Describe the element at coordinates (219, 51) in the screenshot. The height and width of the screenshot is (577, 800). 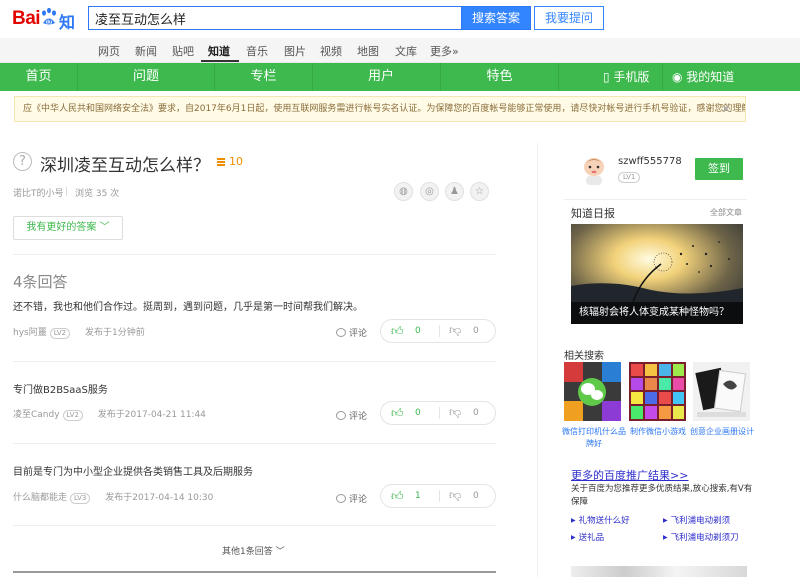
I see `nav-zhidao: 知道` at that location.